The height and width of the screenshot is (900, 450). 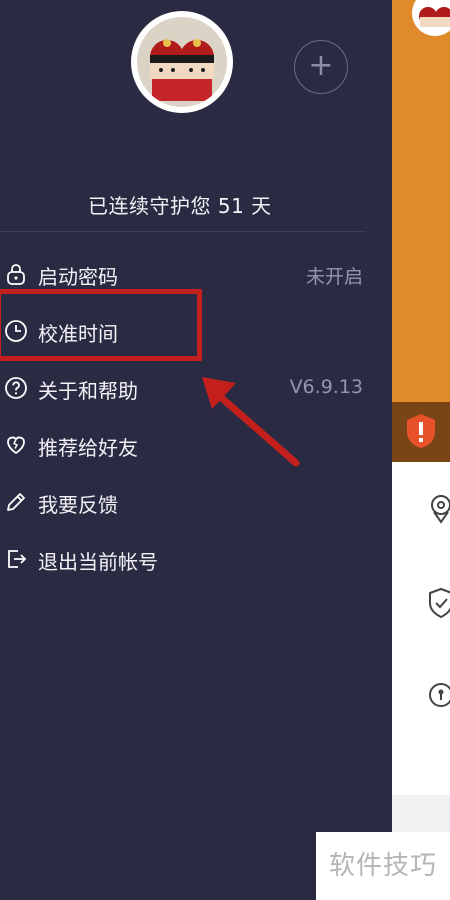 I want to click on watermark: 软件技巧, so click(x=383, y=866).